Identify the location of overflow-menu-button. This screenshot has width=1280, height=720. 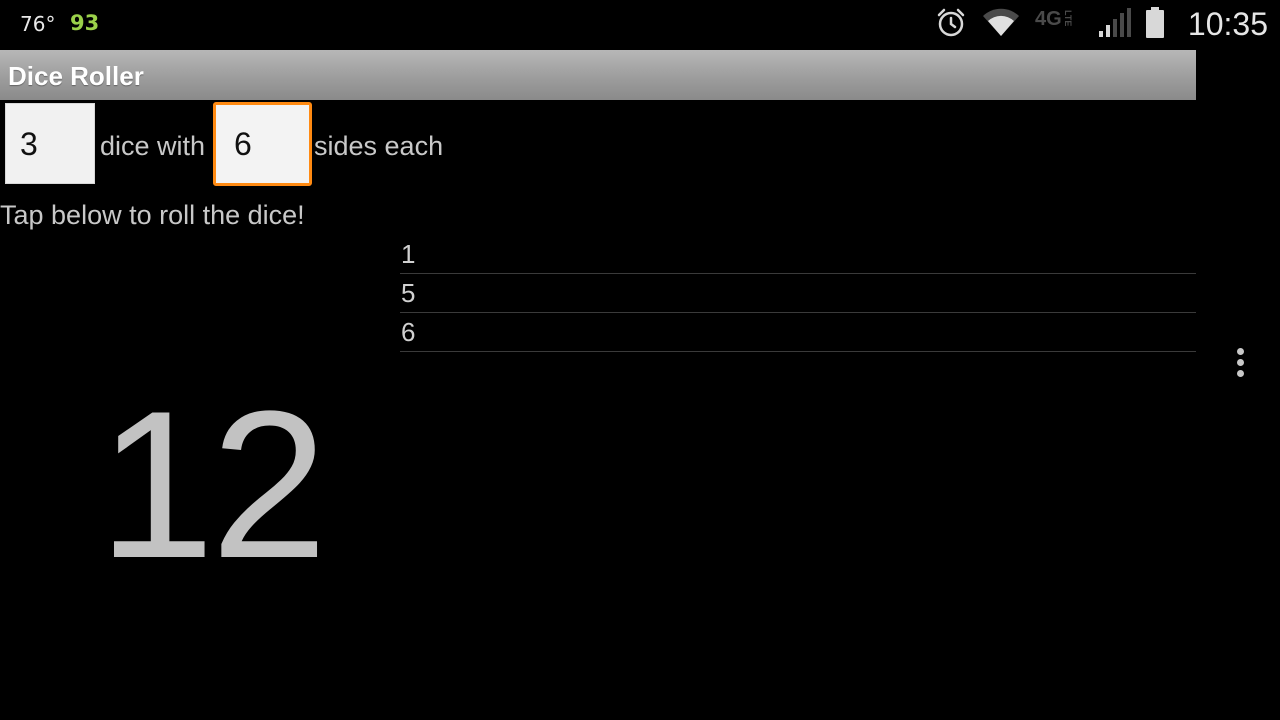
(1240, 362).